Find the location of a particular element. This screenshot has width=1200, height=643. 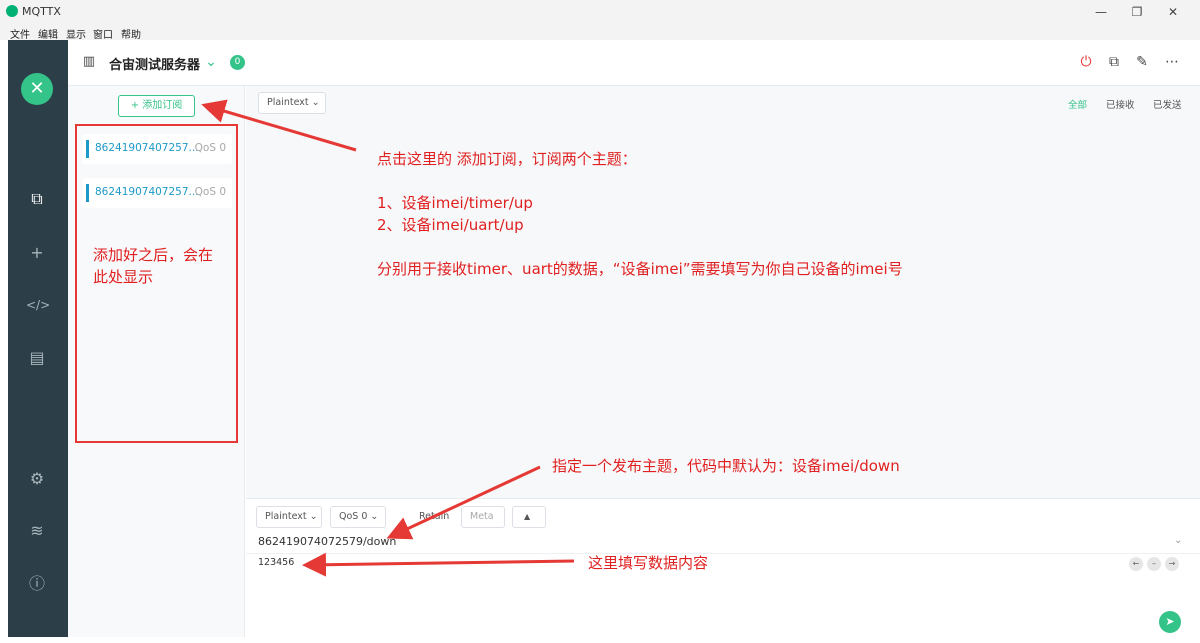

arrow-to-topic is located at coordinates (463, 502).